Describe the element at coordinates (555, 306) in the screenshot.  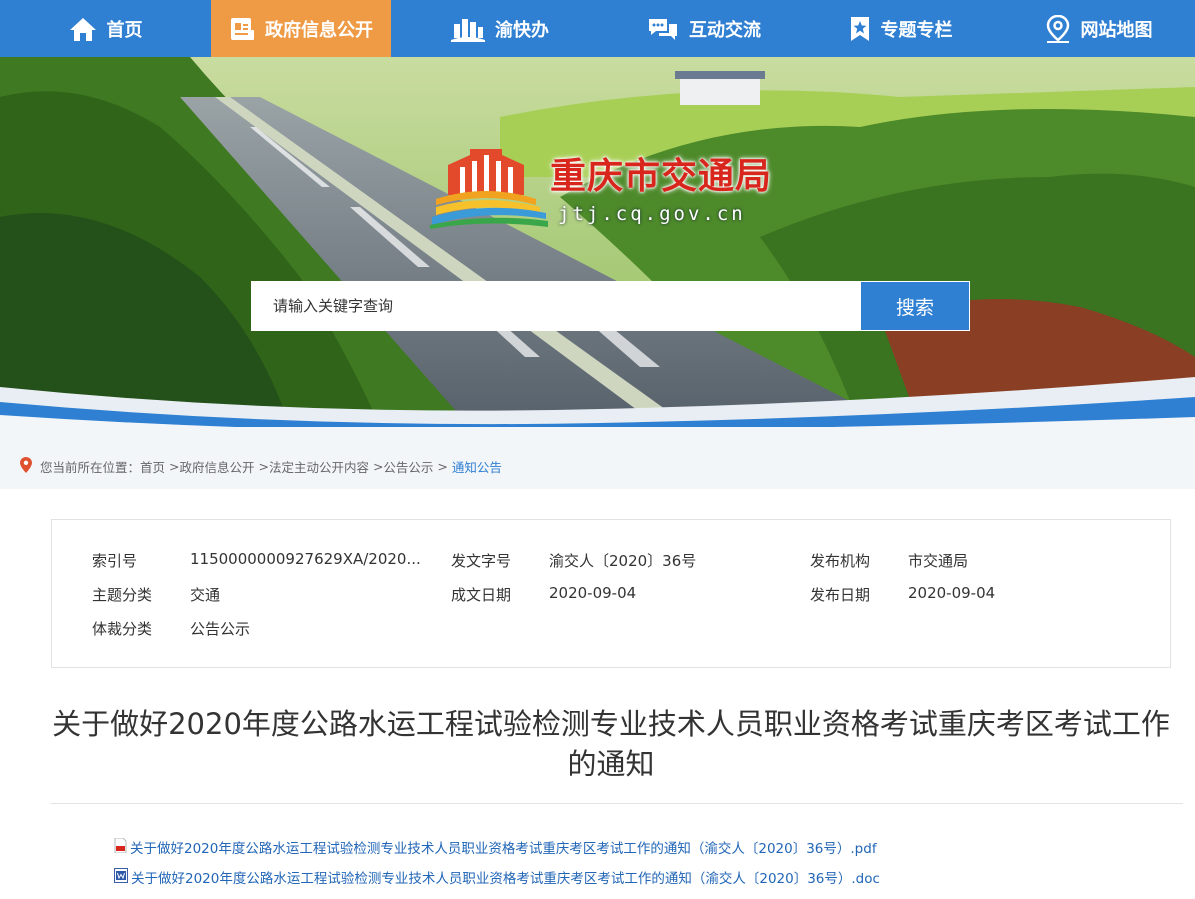
I see `search-input` at that location.